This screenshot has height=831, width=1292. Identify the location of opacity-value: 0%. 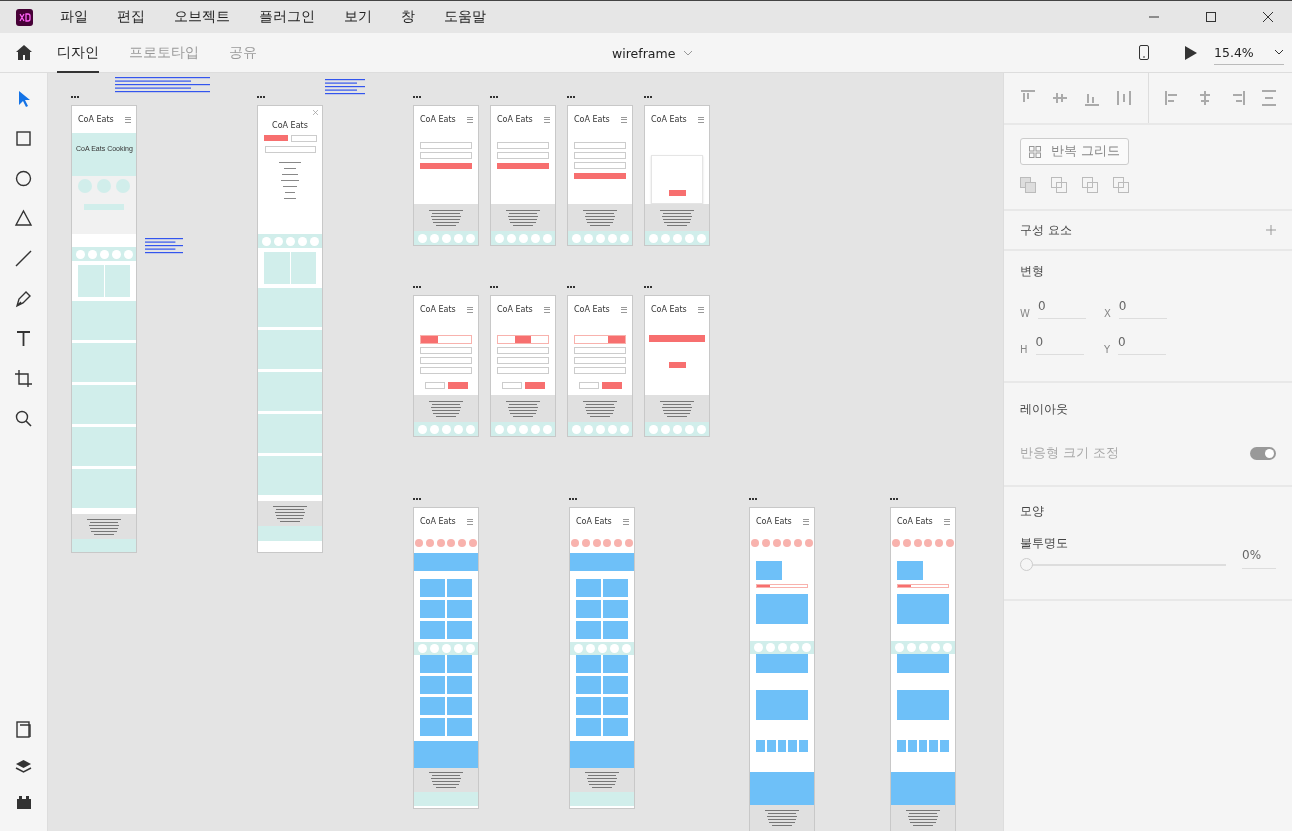
(1259, 554).